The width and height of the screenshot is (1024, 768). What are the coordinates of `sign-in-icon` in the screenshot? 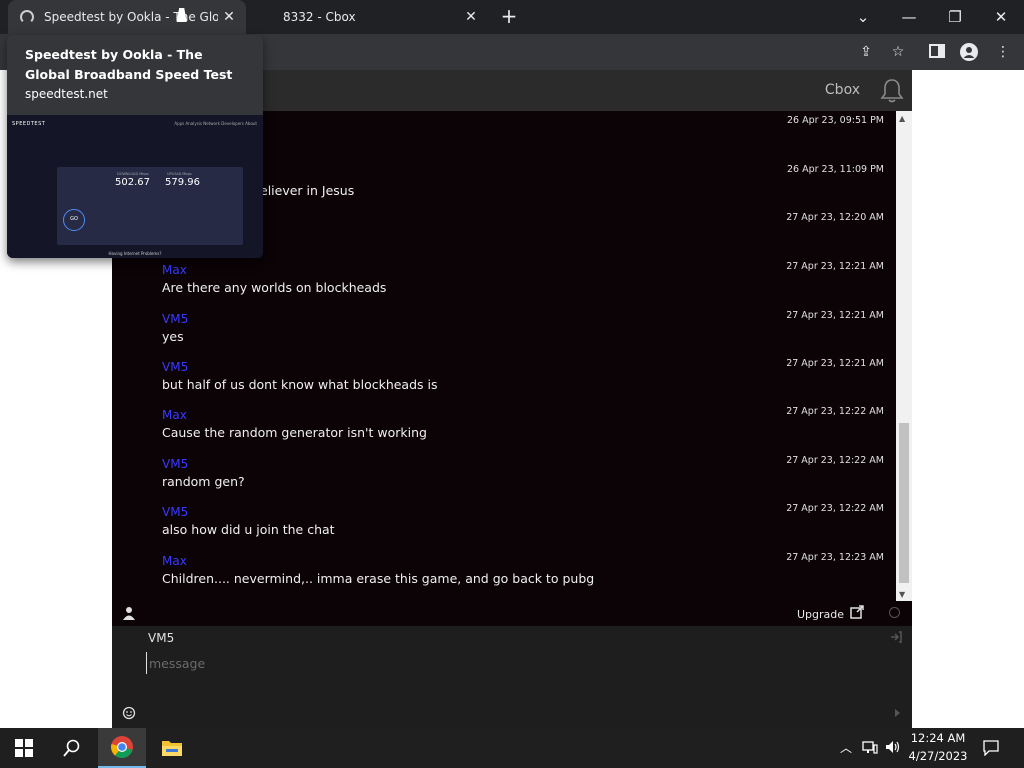 It's located at (896, 637).